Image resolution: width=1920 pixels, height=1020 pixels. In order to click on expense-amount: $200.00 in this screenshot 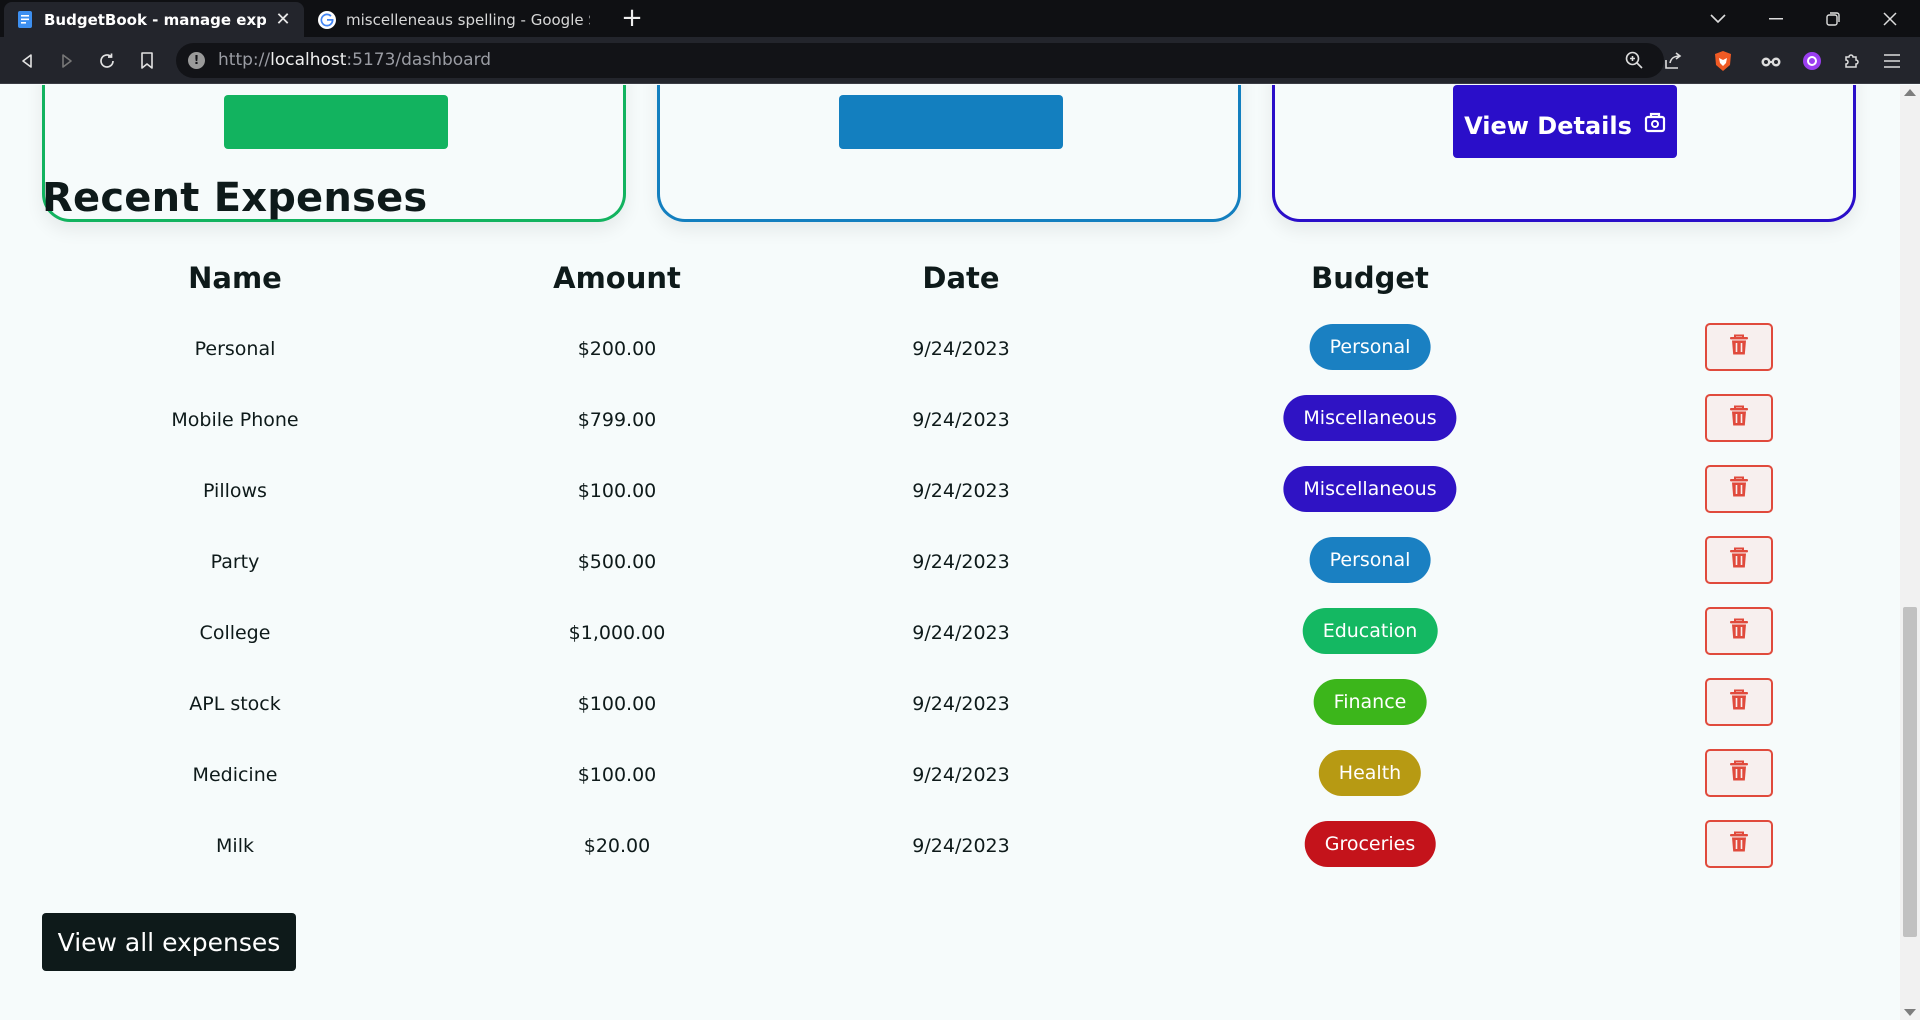, I will do `click(617, 349)`.